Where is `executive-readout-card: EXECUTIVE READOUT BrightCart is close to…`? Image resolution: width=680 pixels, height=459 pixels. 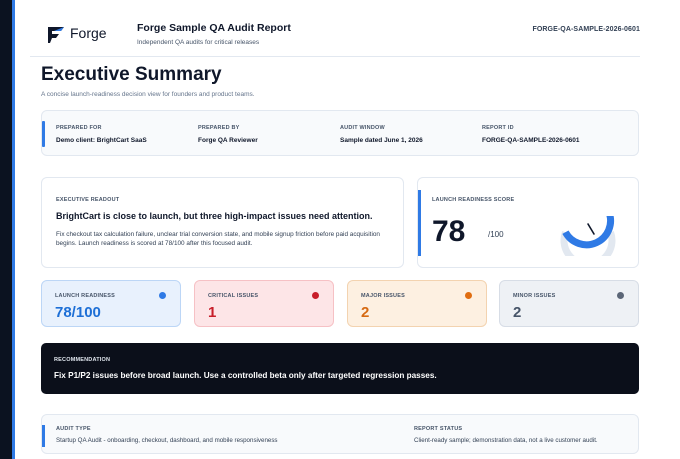 executive-readout-card: EXECUTIVE READOUT BrightCart is close to… is located at coordinates (222, 222).